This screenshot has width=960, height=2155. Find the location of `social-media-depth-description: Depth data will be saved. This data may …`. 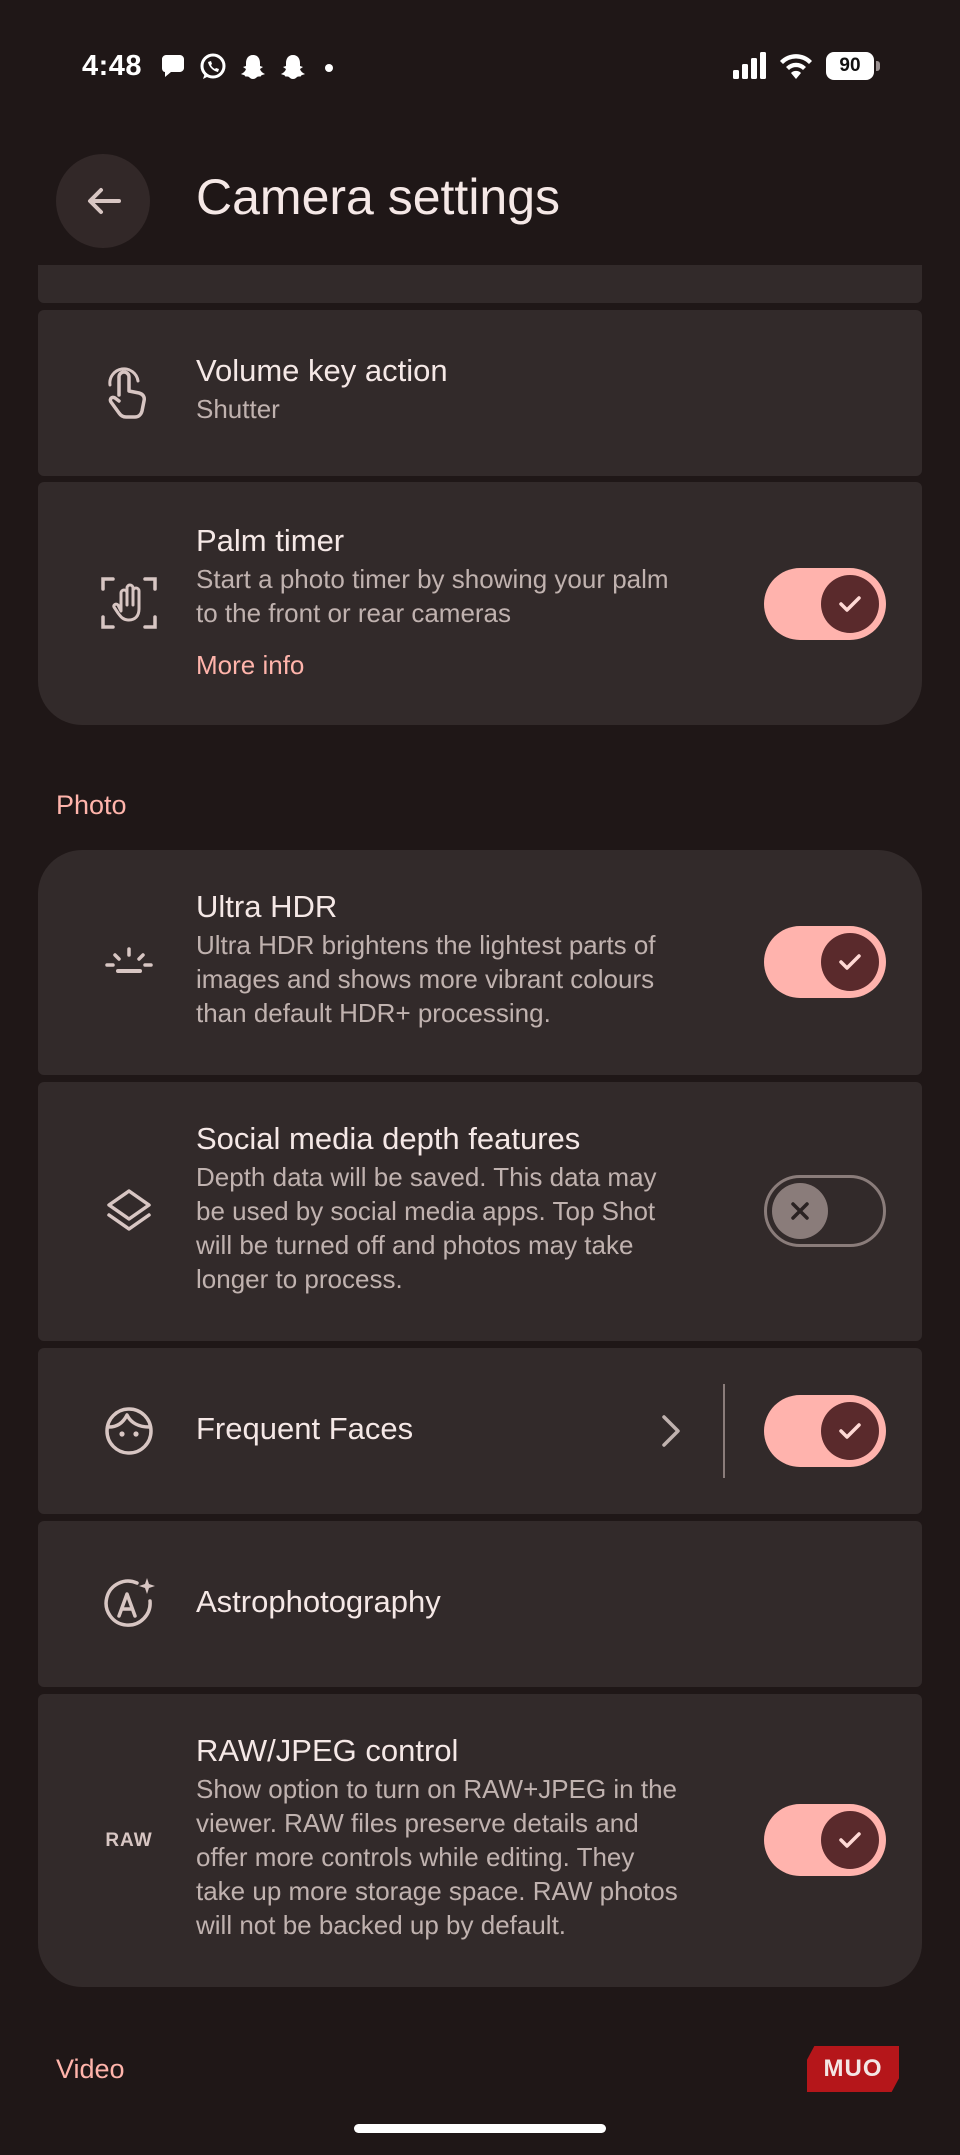

social-media-depth-description: Depth data will be saved. This data may … is located at coordinates (426, 1228).